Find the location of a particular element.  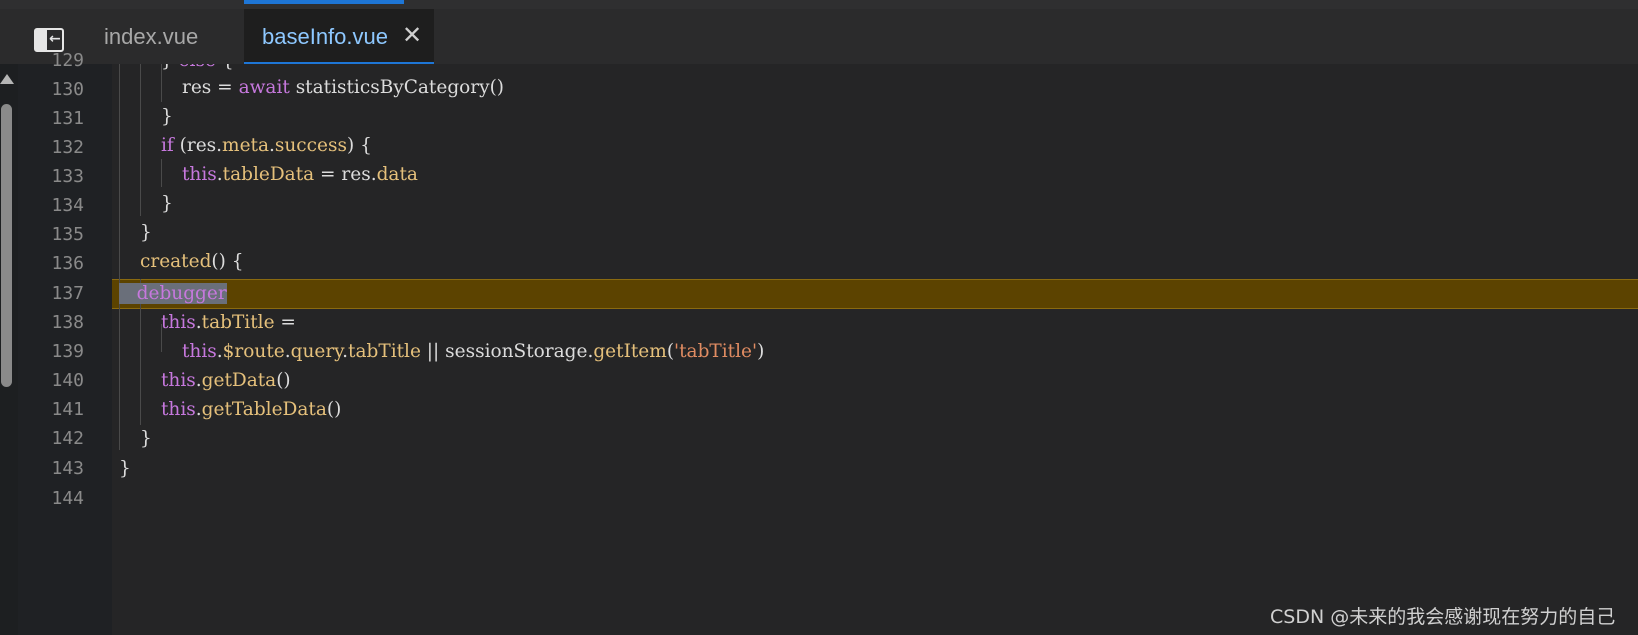

code-line-131: } is located at coordinates (167, 116).